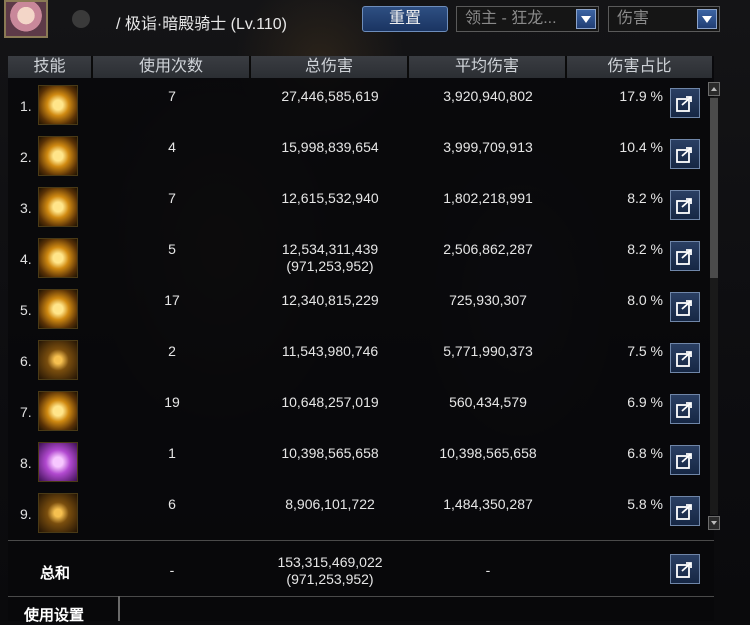 This screenshot has width=750, height=625. Describe the element at coordinates (488, 67) in the screenshot. I see `column-header-average: 平均伤害` at that location.